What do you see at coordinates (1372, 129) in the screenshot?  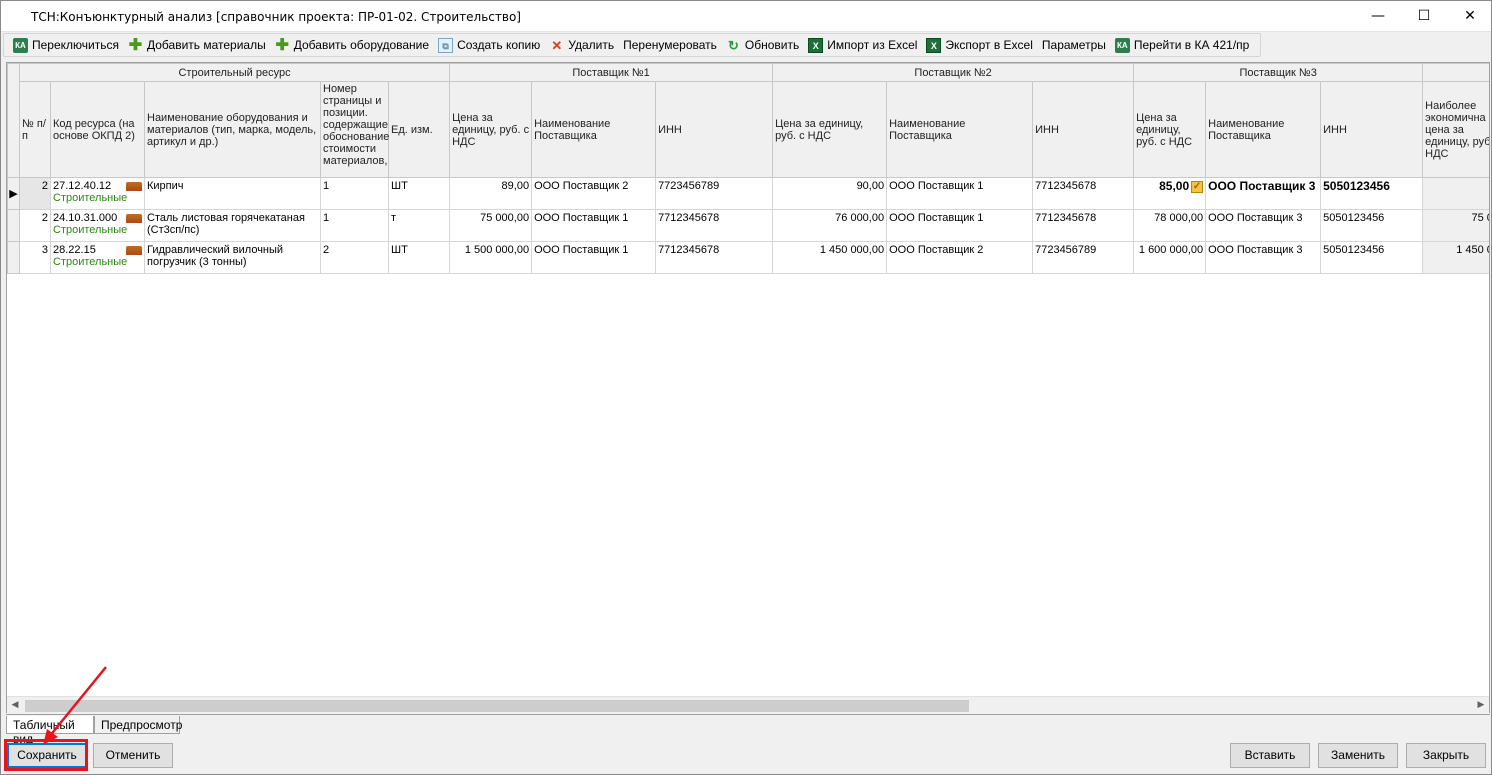 I see `header-s3-inn: ИНН` at bounding box center [1372, 129].